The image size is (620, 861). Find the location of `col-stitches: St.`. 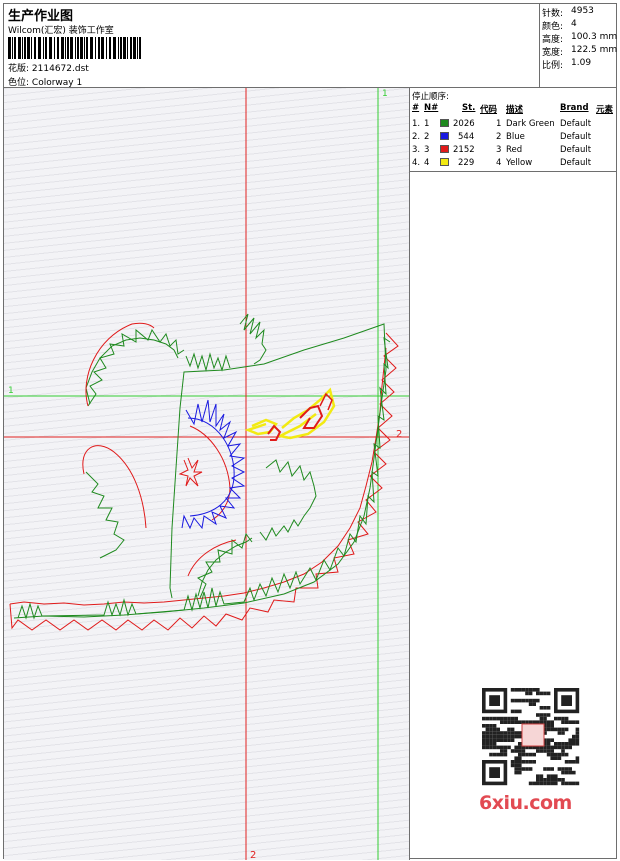

col-stitches: St. is located at coordinates (469, 108).